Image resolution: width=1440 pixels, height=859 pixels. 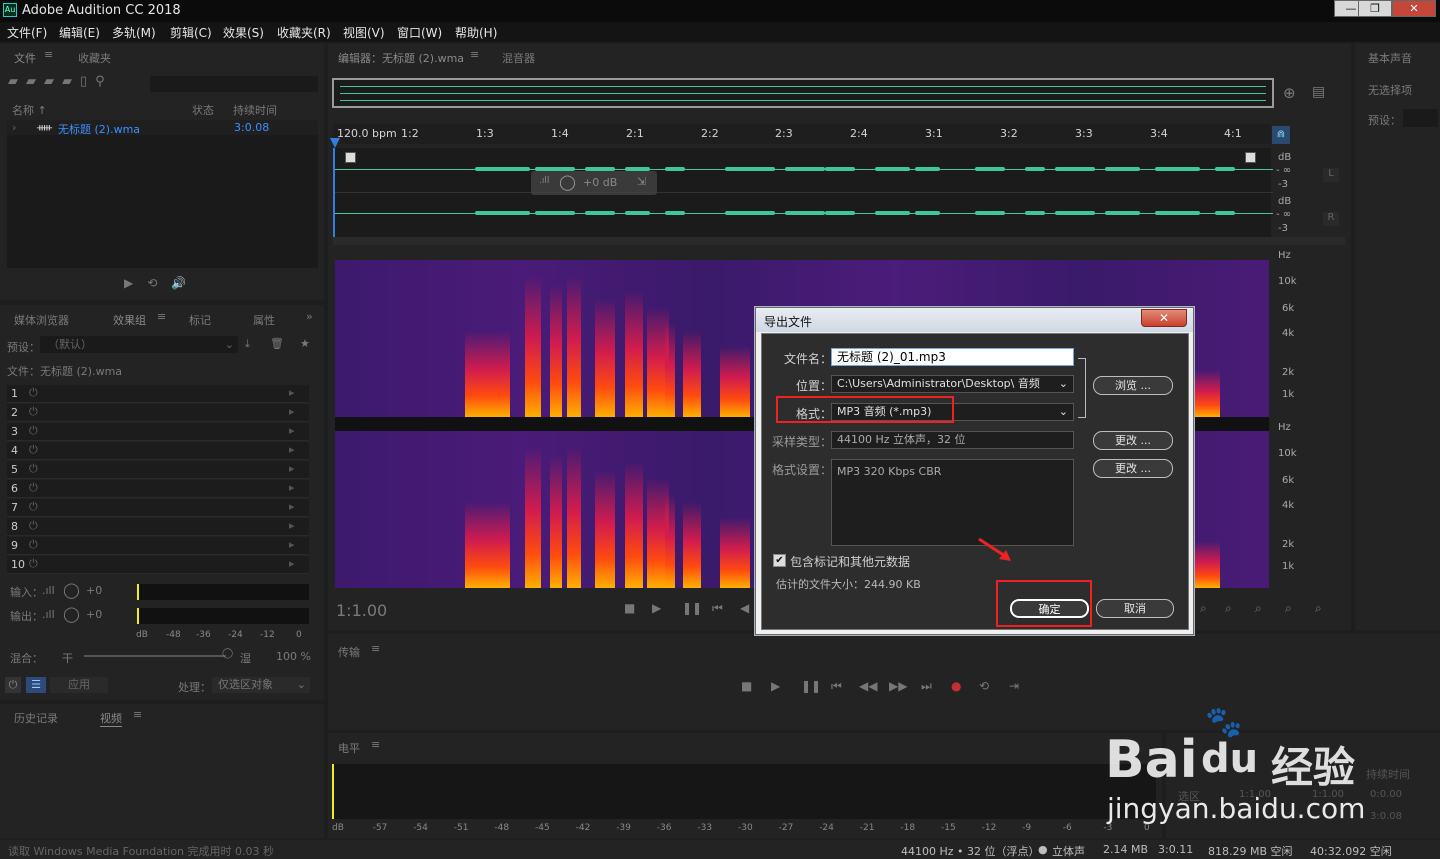 What do you see at coordinates (926, 686) in the screenshot?
I see `go-to-end-icon: ⏭` at bounding box center [926, 686].